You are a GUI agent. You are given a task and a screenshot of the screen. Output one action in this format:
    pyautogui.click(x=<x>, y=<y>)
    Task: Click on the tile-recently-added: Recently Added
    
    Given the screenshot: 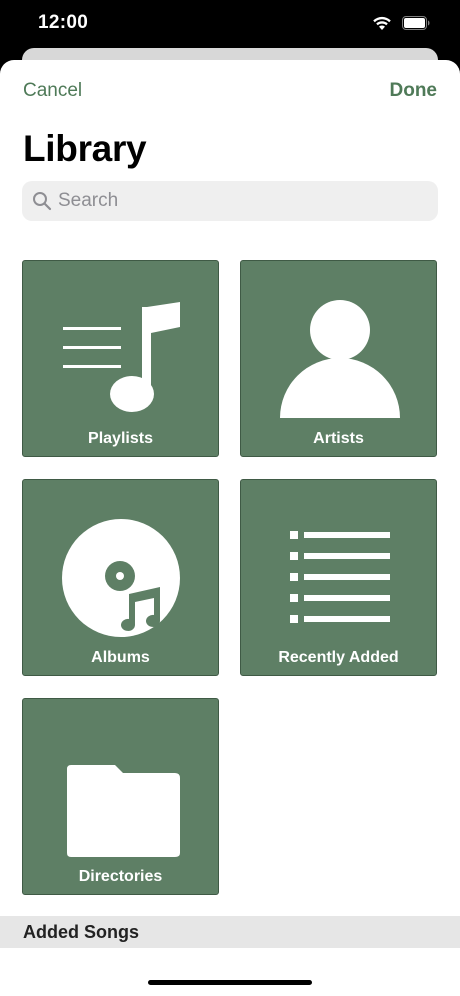 What is the action you would take?
    pyautogui.click(x=338, y=577)
    